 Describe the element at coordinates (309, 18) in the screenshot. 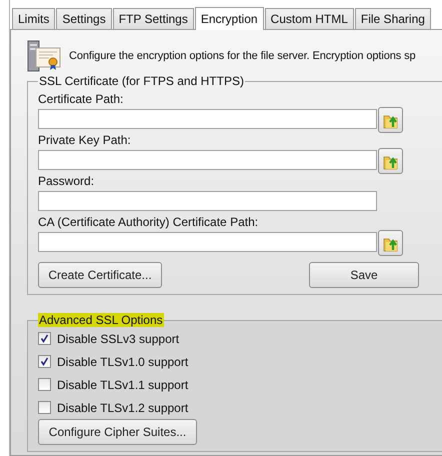

I see `tab: Custom HTML` at that location.